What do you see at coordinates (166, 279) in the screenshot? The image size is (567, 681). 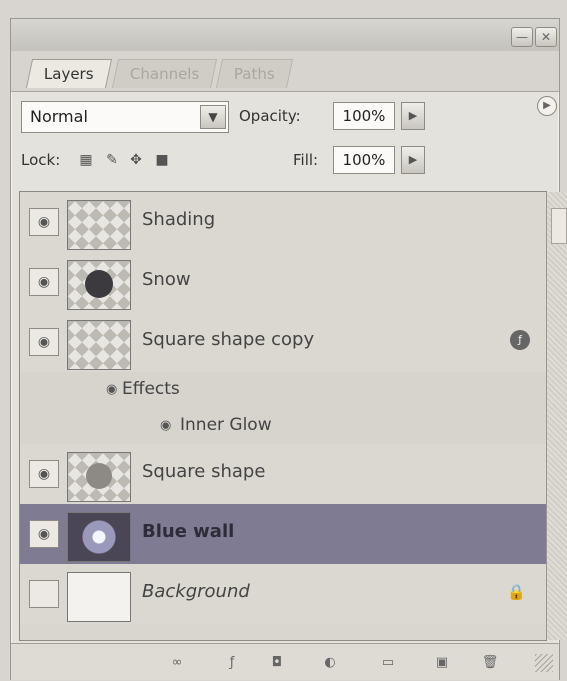 I see `layer-name: Snow` at bounding box center [166, 279].